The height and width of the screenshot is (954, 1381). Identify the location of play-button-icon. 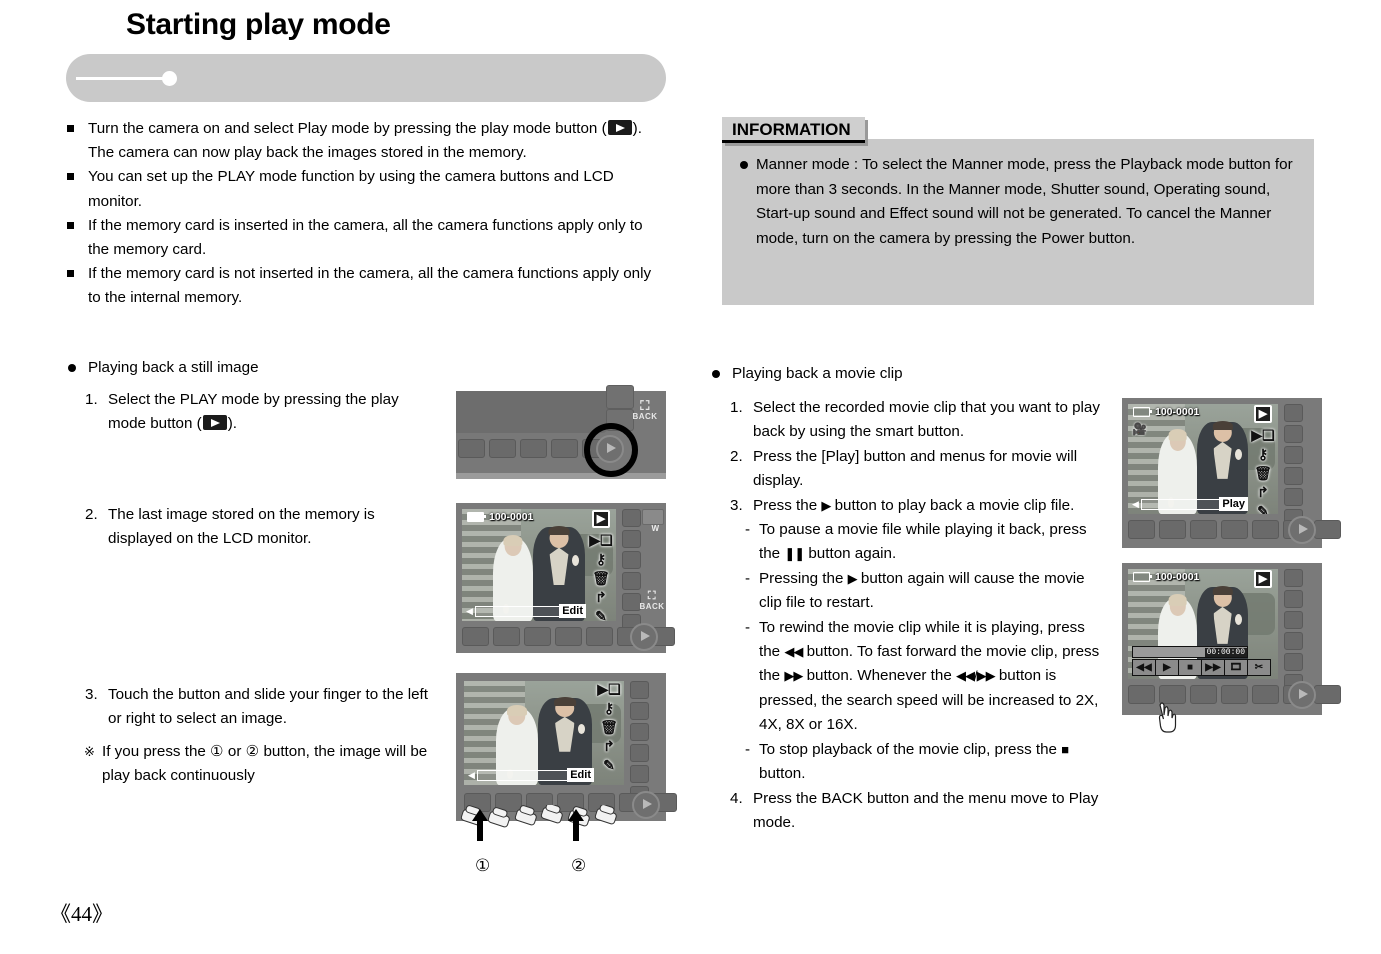
(619, 127).